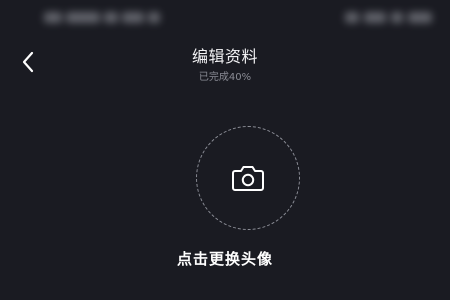 This screenshot has height=300, width=450. I want to click on avatar-upload-button, so click(248, 178).